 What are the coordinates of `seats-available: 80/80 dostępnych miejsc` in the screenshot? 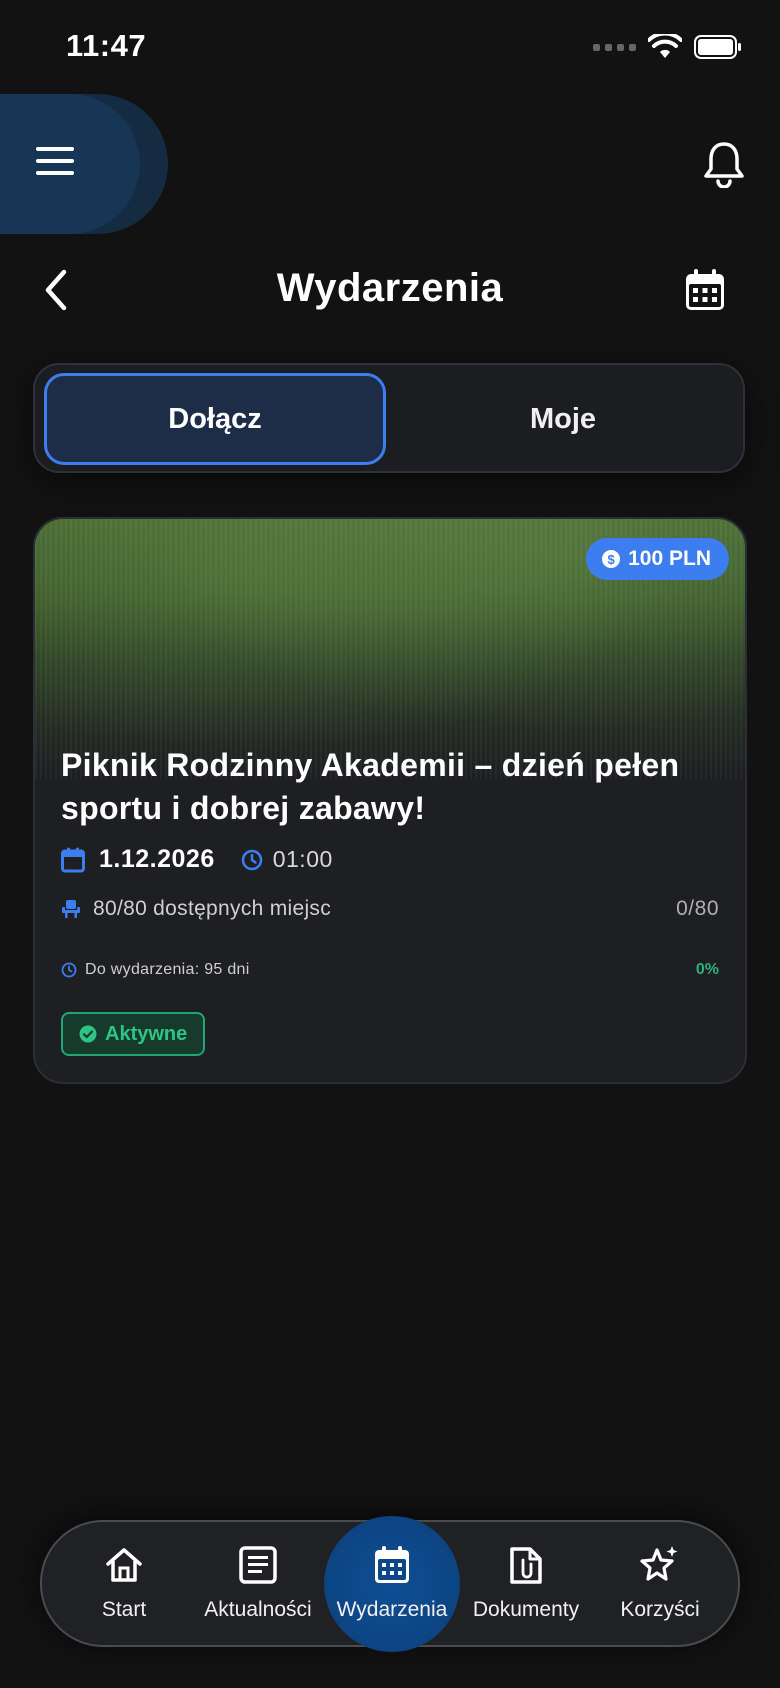 It's located at (212, 908).